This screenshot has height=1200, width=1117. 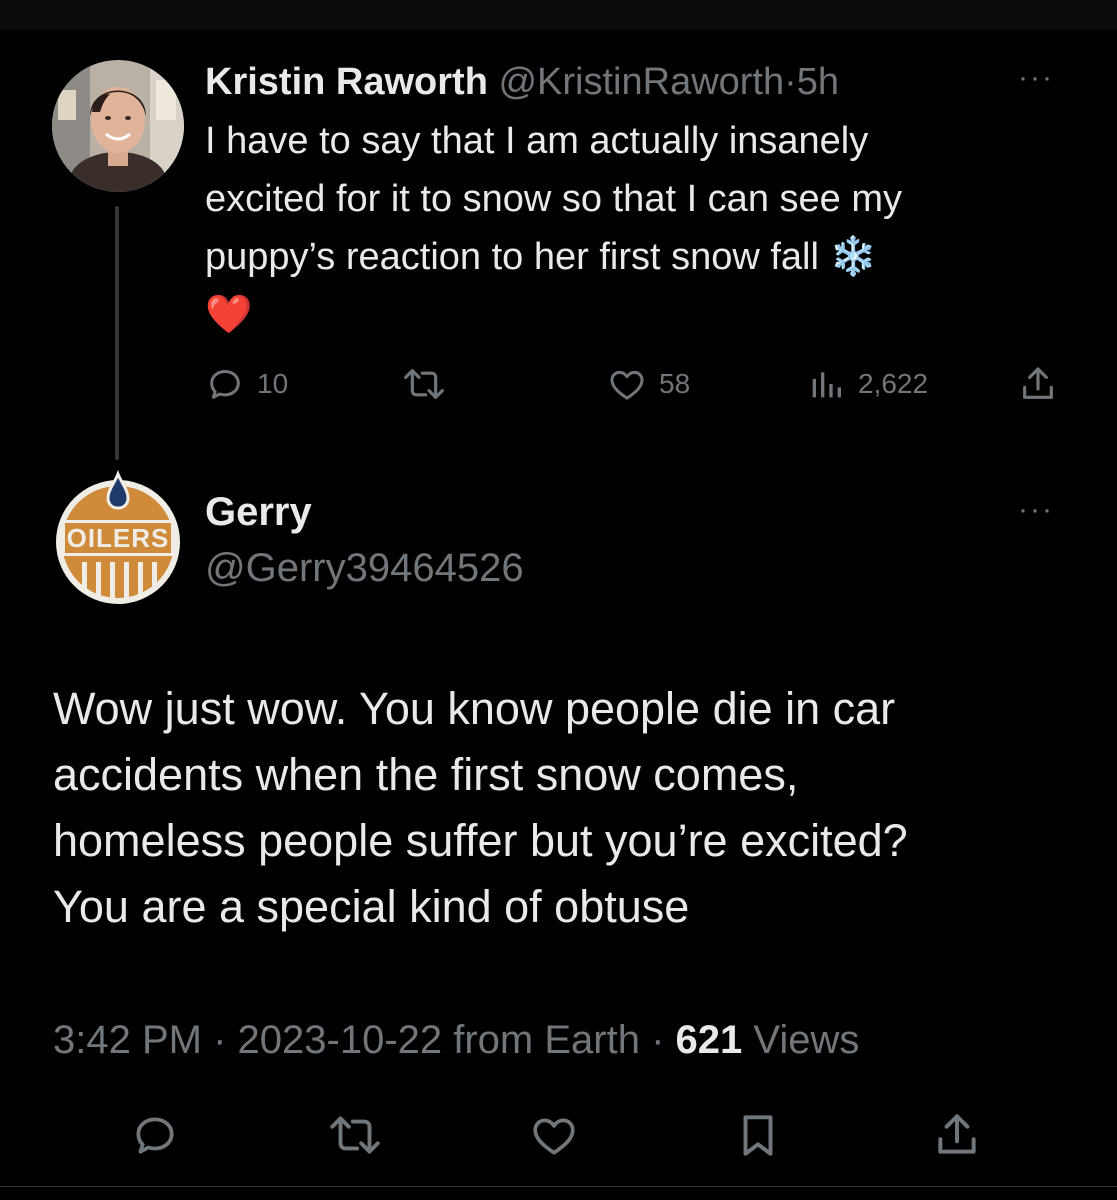 I want to click on reply-reply-button, so click(x=155, y=1135).